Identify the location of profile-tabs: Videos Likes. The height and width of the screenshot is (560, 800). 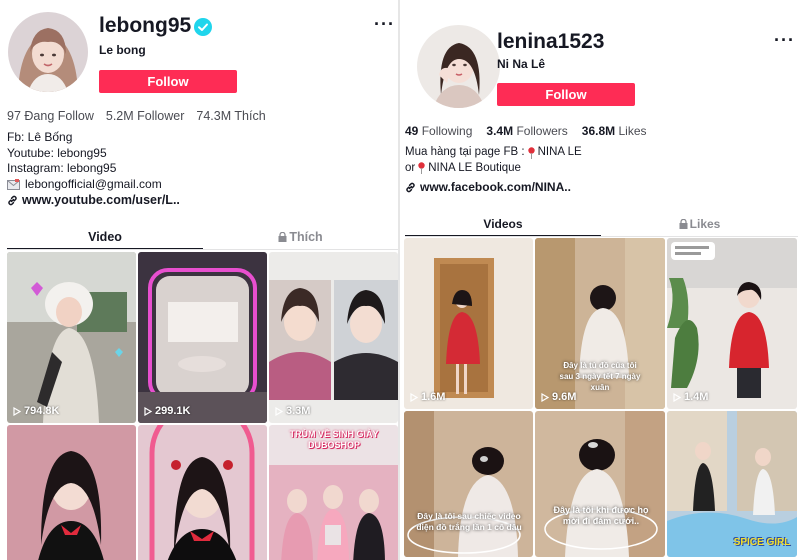
(601, 224).